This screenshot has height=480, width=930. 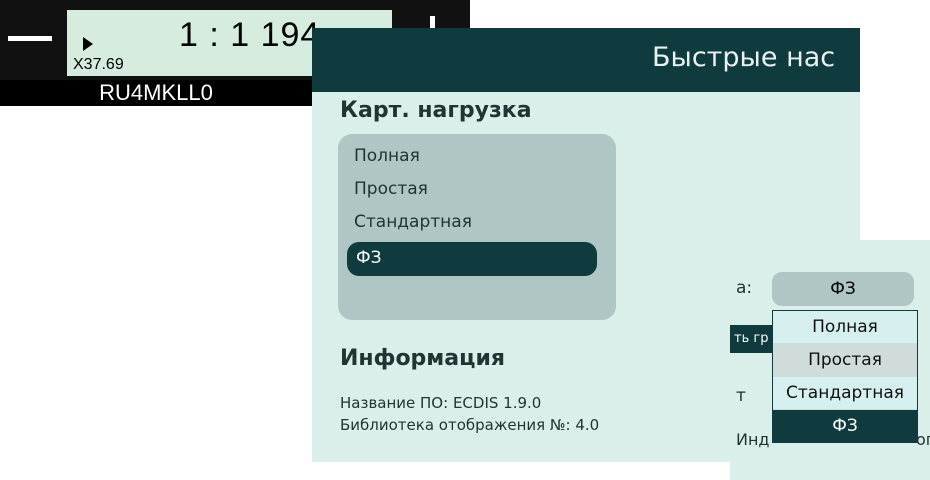 I want to click on coordinate-readout: X37.69, so click(x=98, y=64).